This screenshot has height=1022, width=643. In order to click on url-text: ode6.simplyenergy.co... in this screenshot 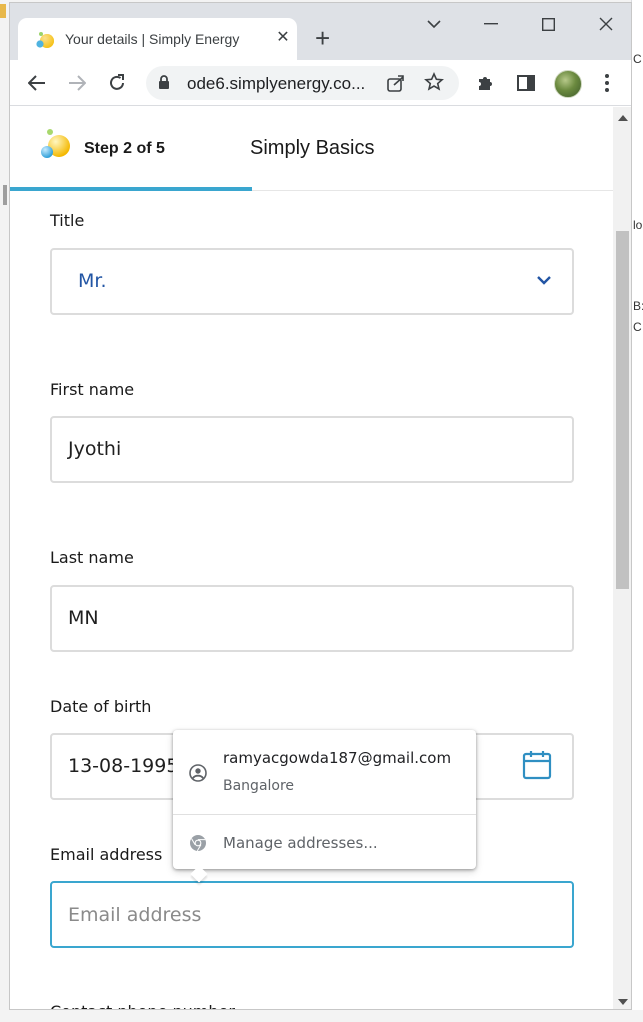, I will do `click(279, 84)`.